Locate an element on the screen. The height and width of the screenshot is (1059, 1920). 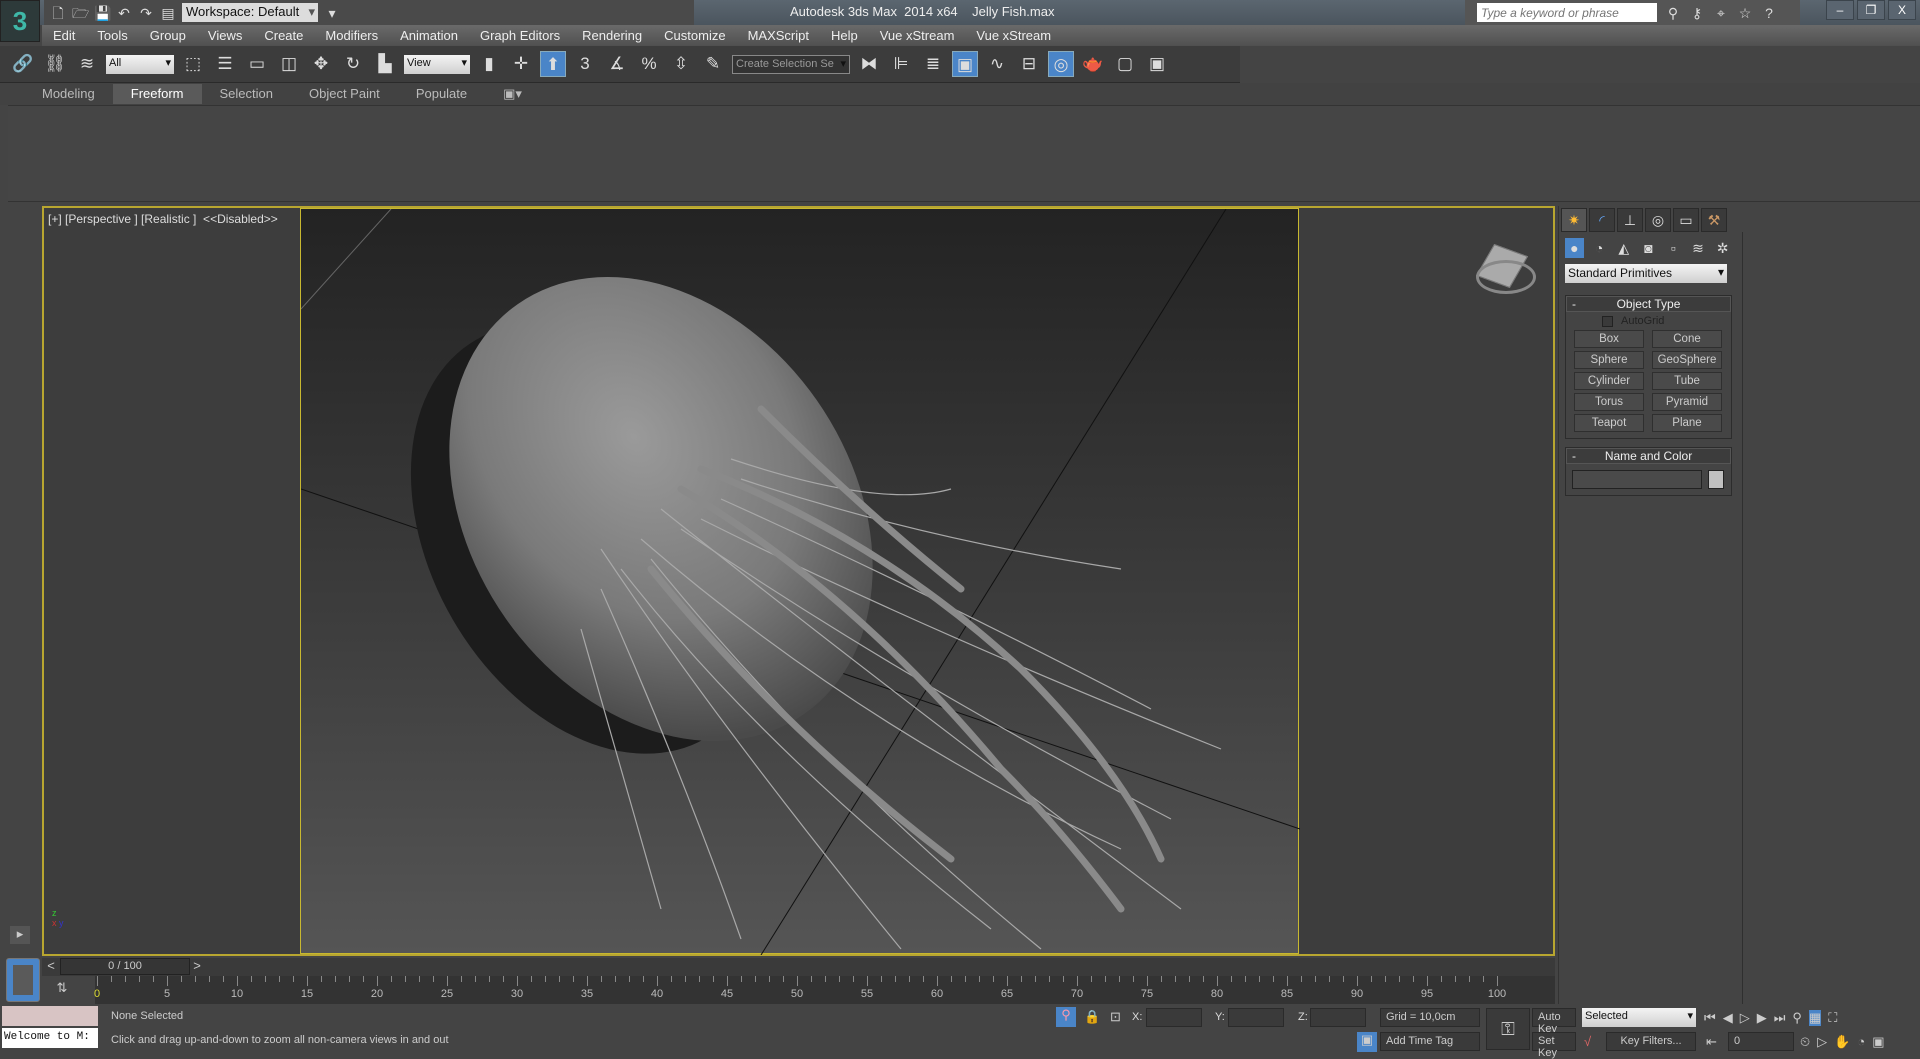
default-tangents-icon: √ is located at coordinates (1587, 1041).